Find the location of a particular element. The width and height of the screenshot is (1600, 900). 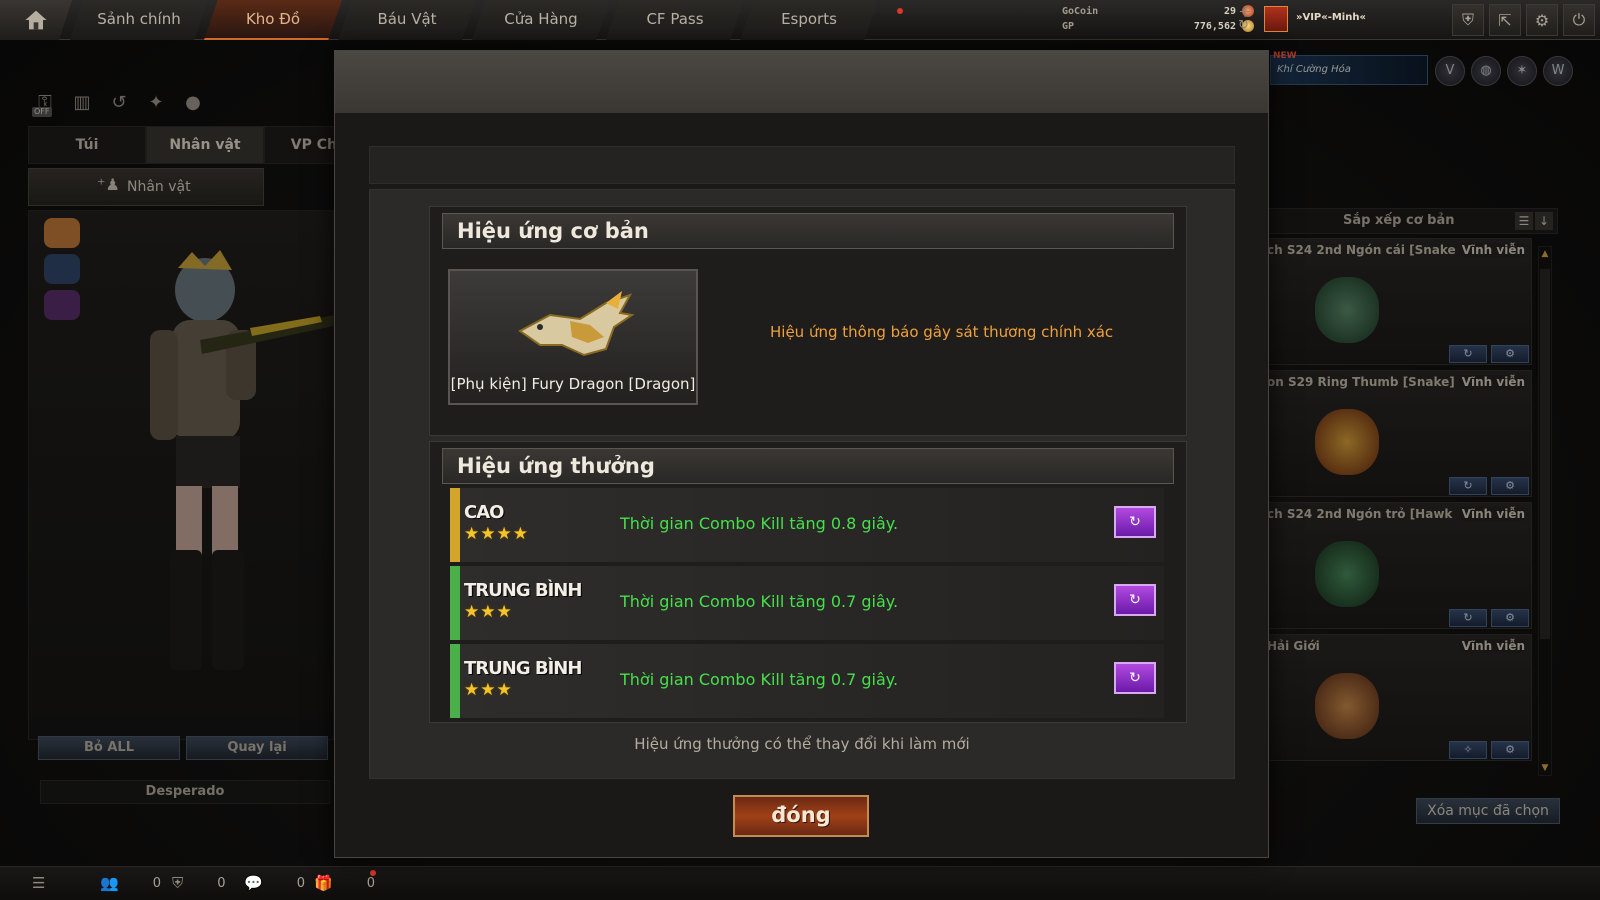

gift-notification-dot is located at coordinates (373, 873).